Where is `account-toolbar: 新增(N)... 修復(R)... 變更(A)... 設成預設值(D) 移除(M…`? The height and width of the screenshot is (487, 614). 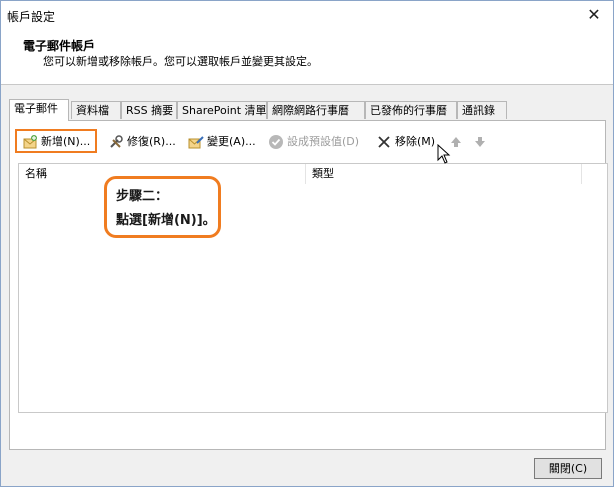
account-toolbar: 新增(N)... 修復(R)... 變更(A)... 設成預設值(D) 移除(M… is located at coordinates (306, 142).